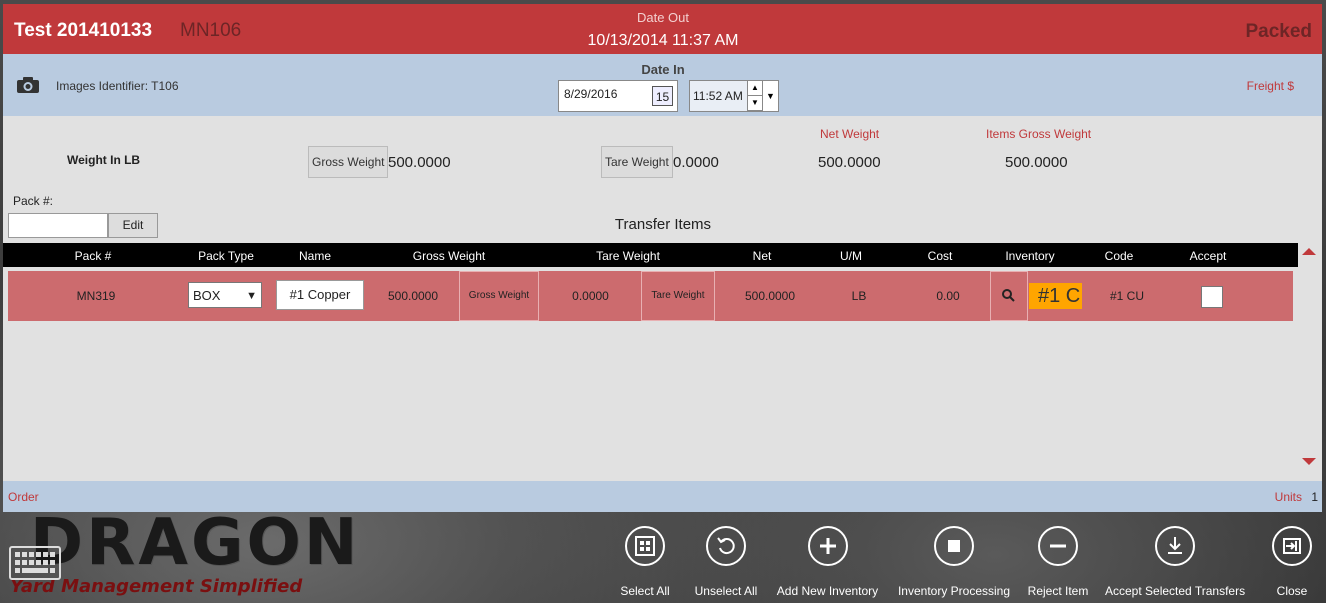 The height and width of the screenshot is (603, 1326). I want to click on search-icon, so click(1008, 295).